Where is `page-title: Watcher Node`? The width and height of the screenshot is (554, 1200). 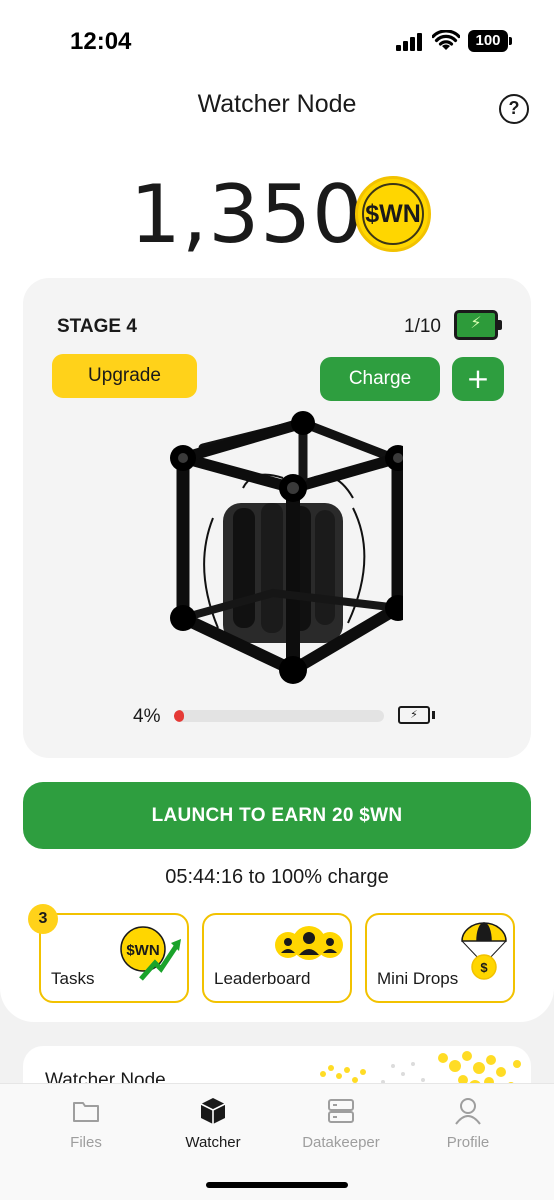 page-title: Watcher Node is located at coordinates (277, 104).